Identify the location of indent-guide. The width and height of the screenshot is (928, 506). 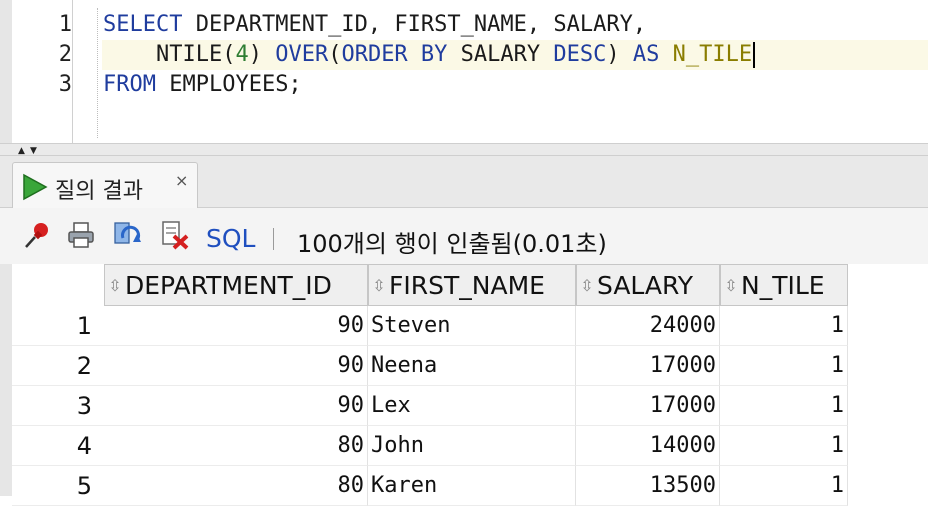
(97, 73).